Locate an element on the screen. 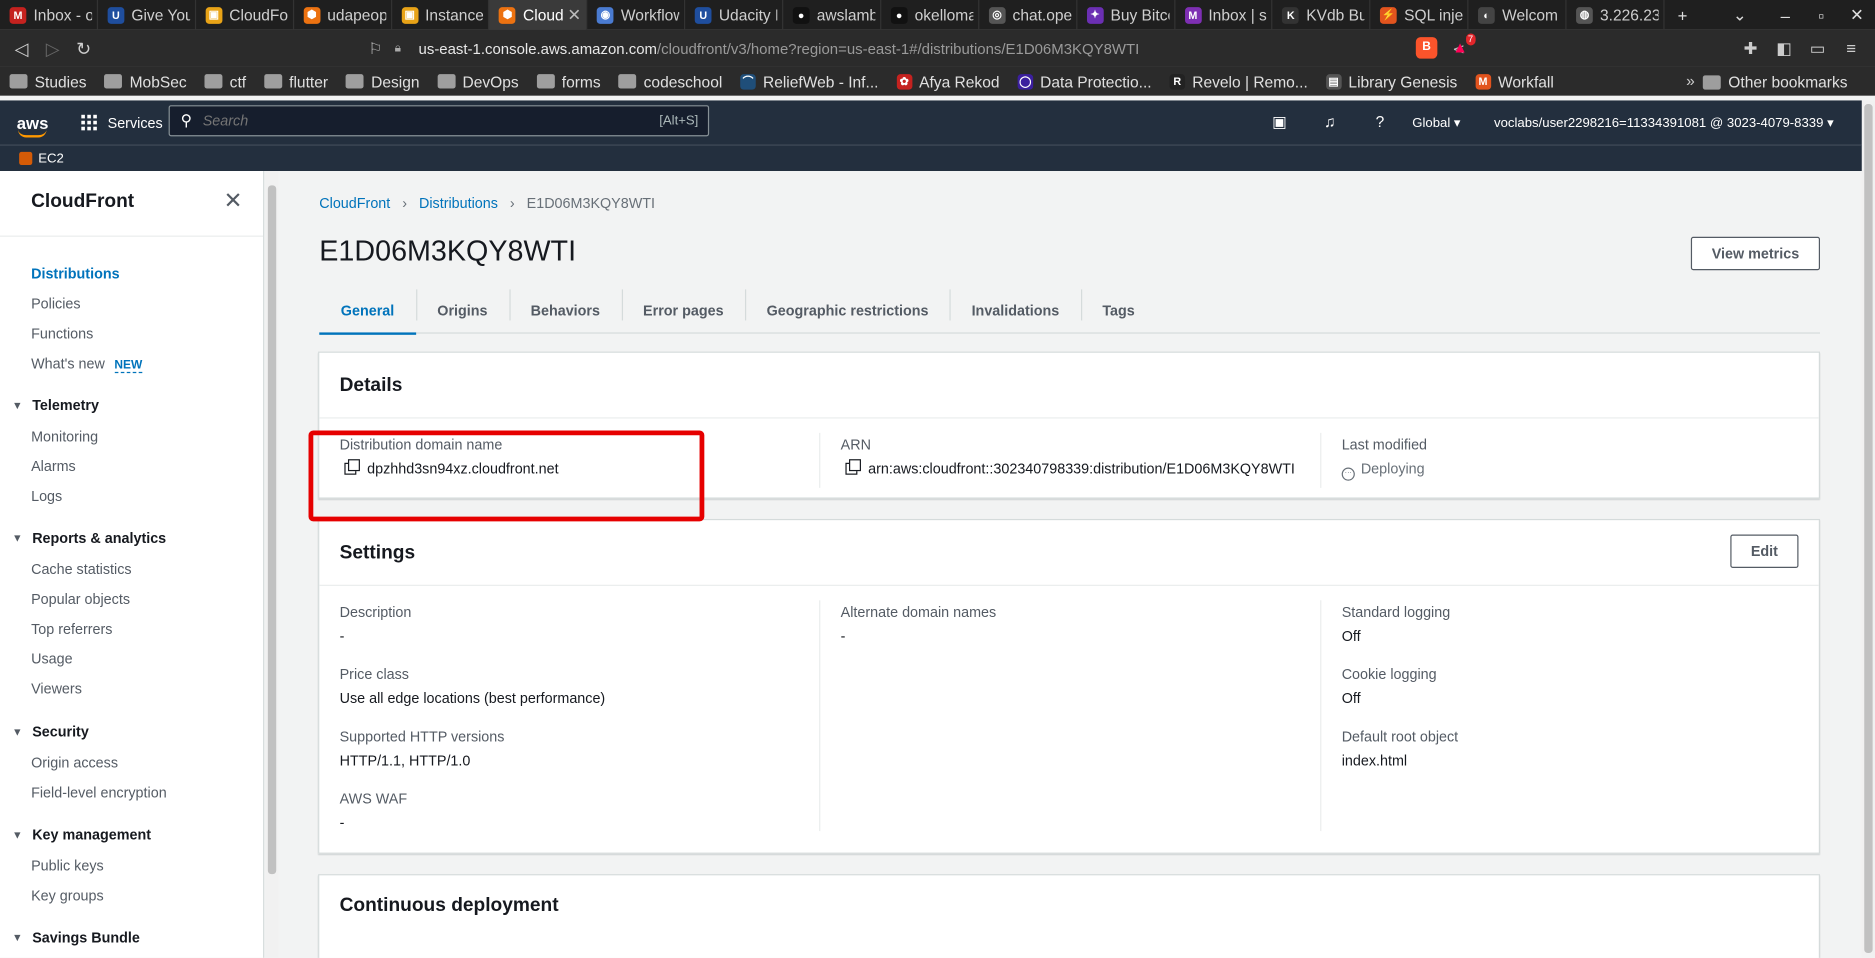 This screenshot has width=1875, height=958. browser-tab: ✦ Buy Bitco is located at coordinates (1126, 15).